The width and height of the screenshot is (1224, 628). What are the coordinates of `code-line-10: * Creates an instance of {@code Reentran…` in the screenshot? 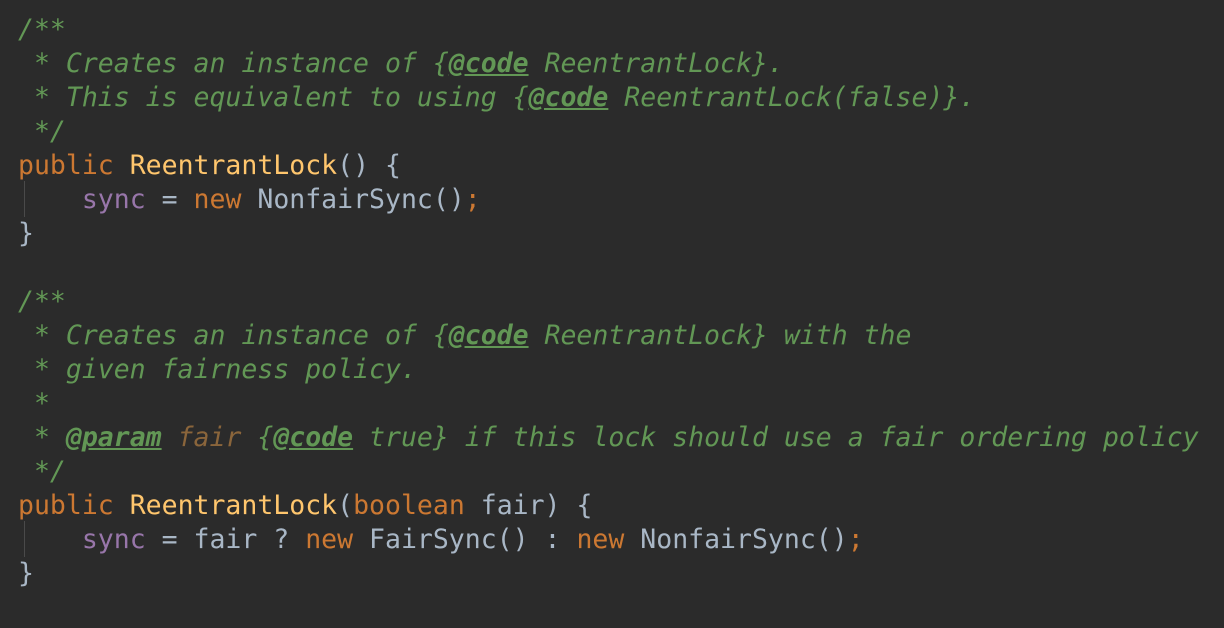 It's located at (465, 336).